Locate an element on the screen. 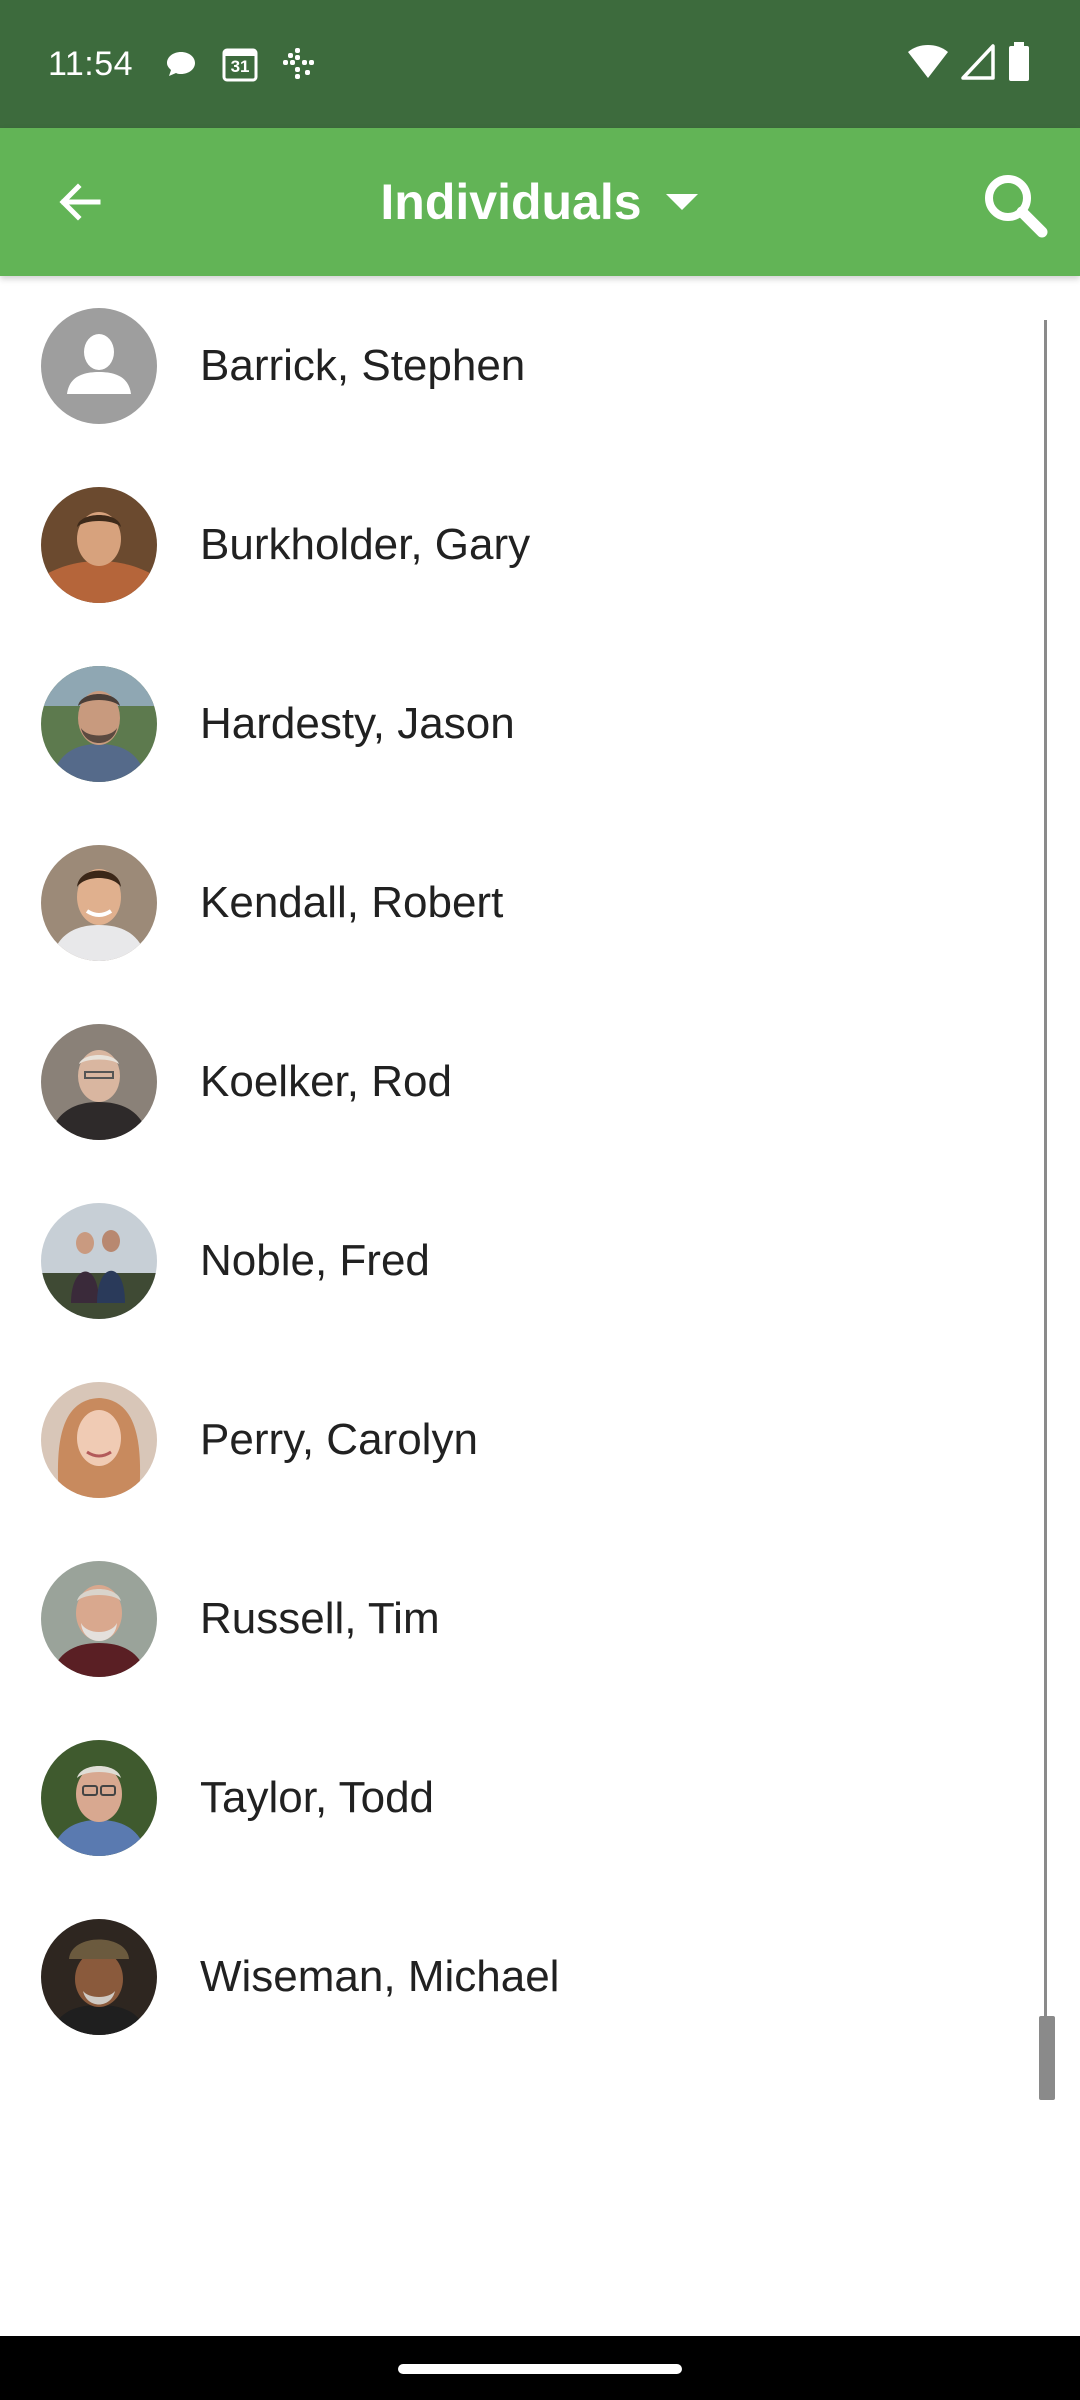  person-name: Hardesty, Jason is located at coordinates (357, 723).